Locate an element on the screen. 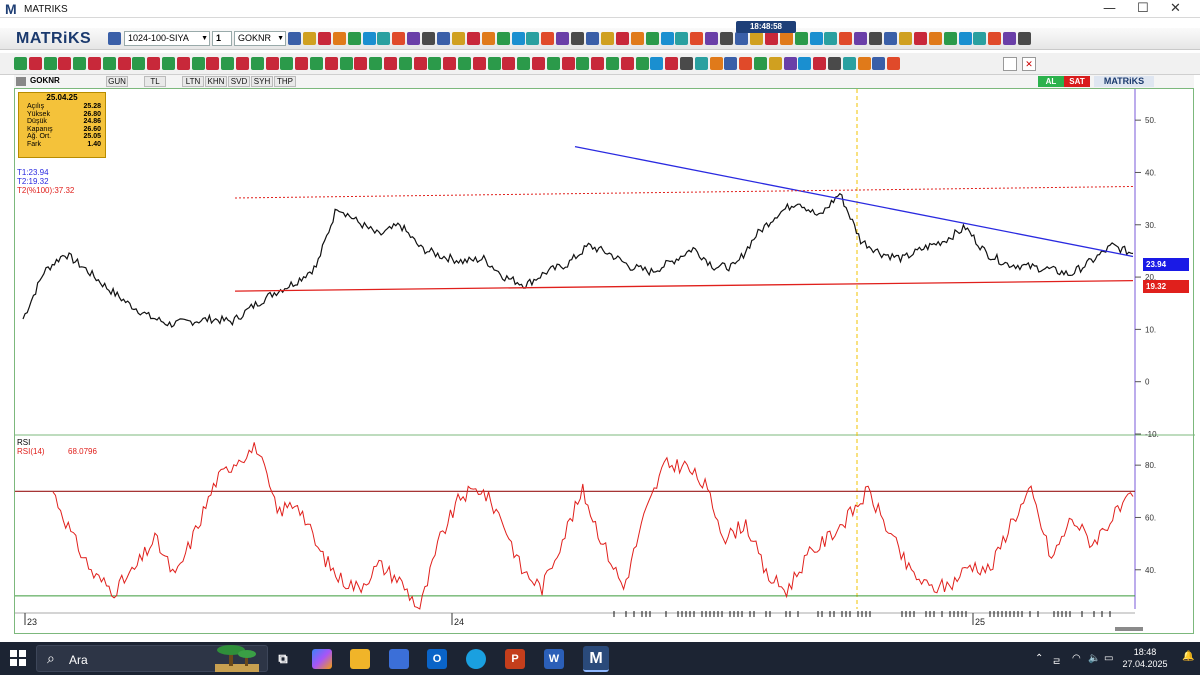  copilot-icon is located at coordinates (322, 659).